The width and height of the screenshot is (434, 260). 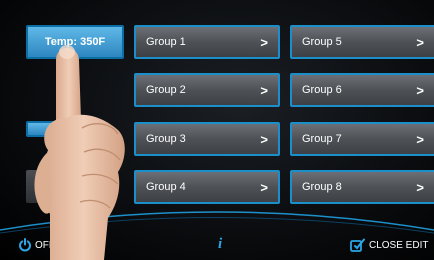 I want to click on power-off-button: OFF, so click(x=36, y=245).